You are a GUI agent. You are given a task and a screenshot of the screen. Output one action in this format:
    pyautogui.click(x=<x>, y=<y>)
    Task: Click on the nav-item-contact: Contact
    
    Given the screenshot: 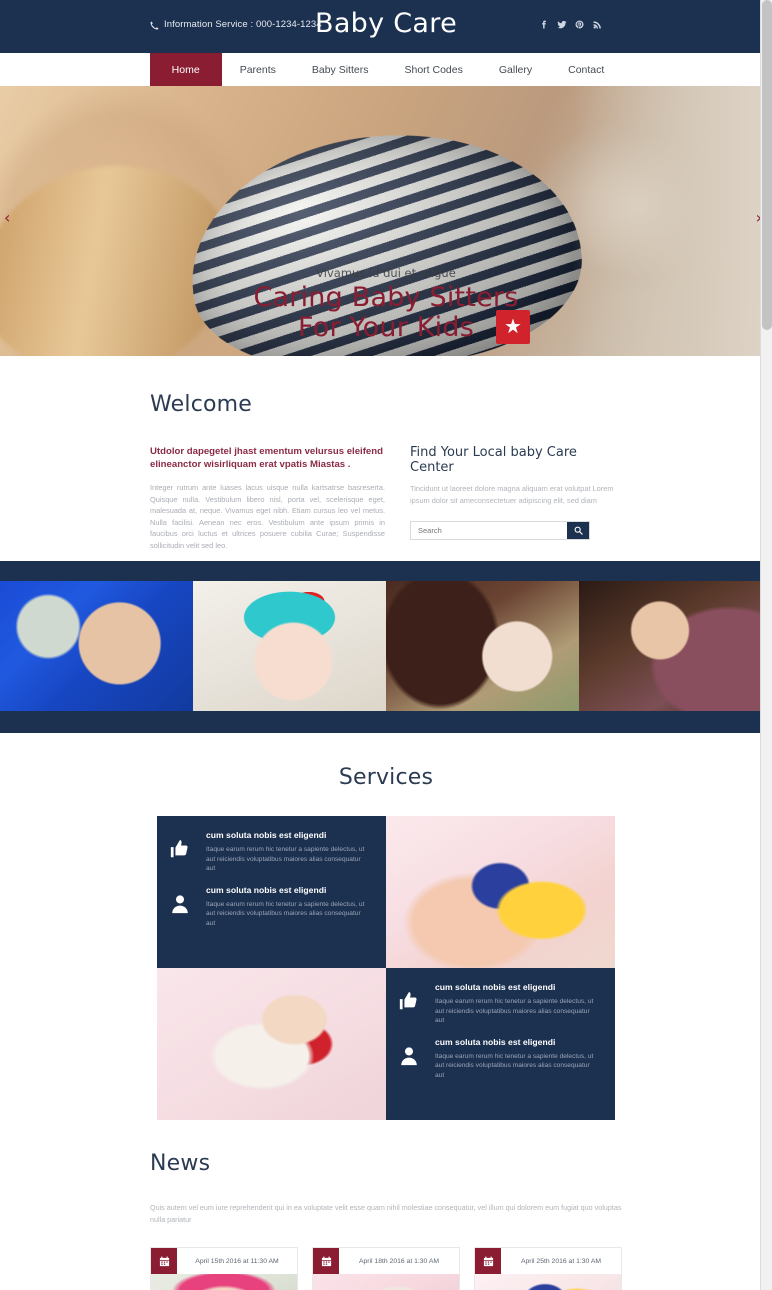 What is the action you would take?
    pyautogui.click(x=586, y=69)
    